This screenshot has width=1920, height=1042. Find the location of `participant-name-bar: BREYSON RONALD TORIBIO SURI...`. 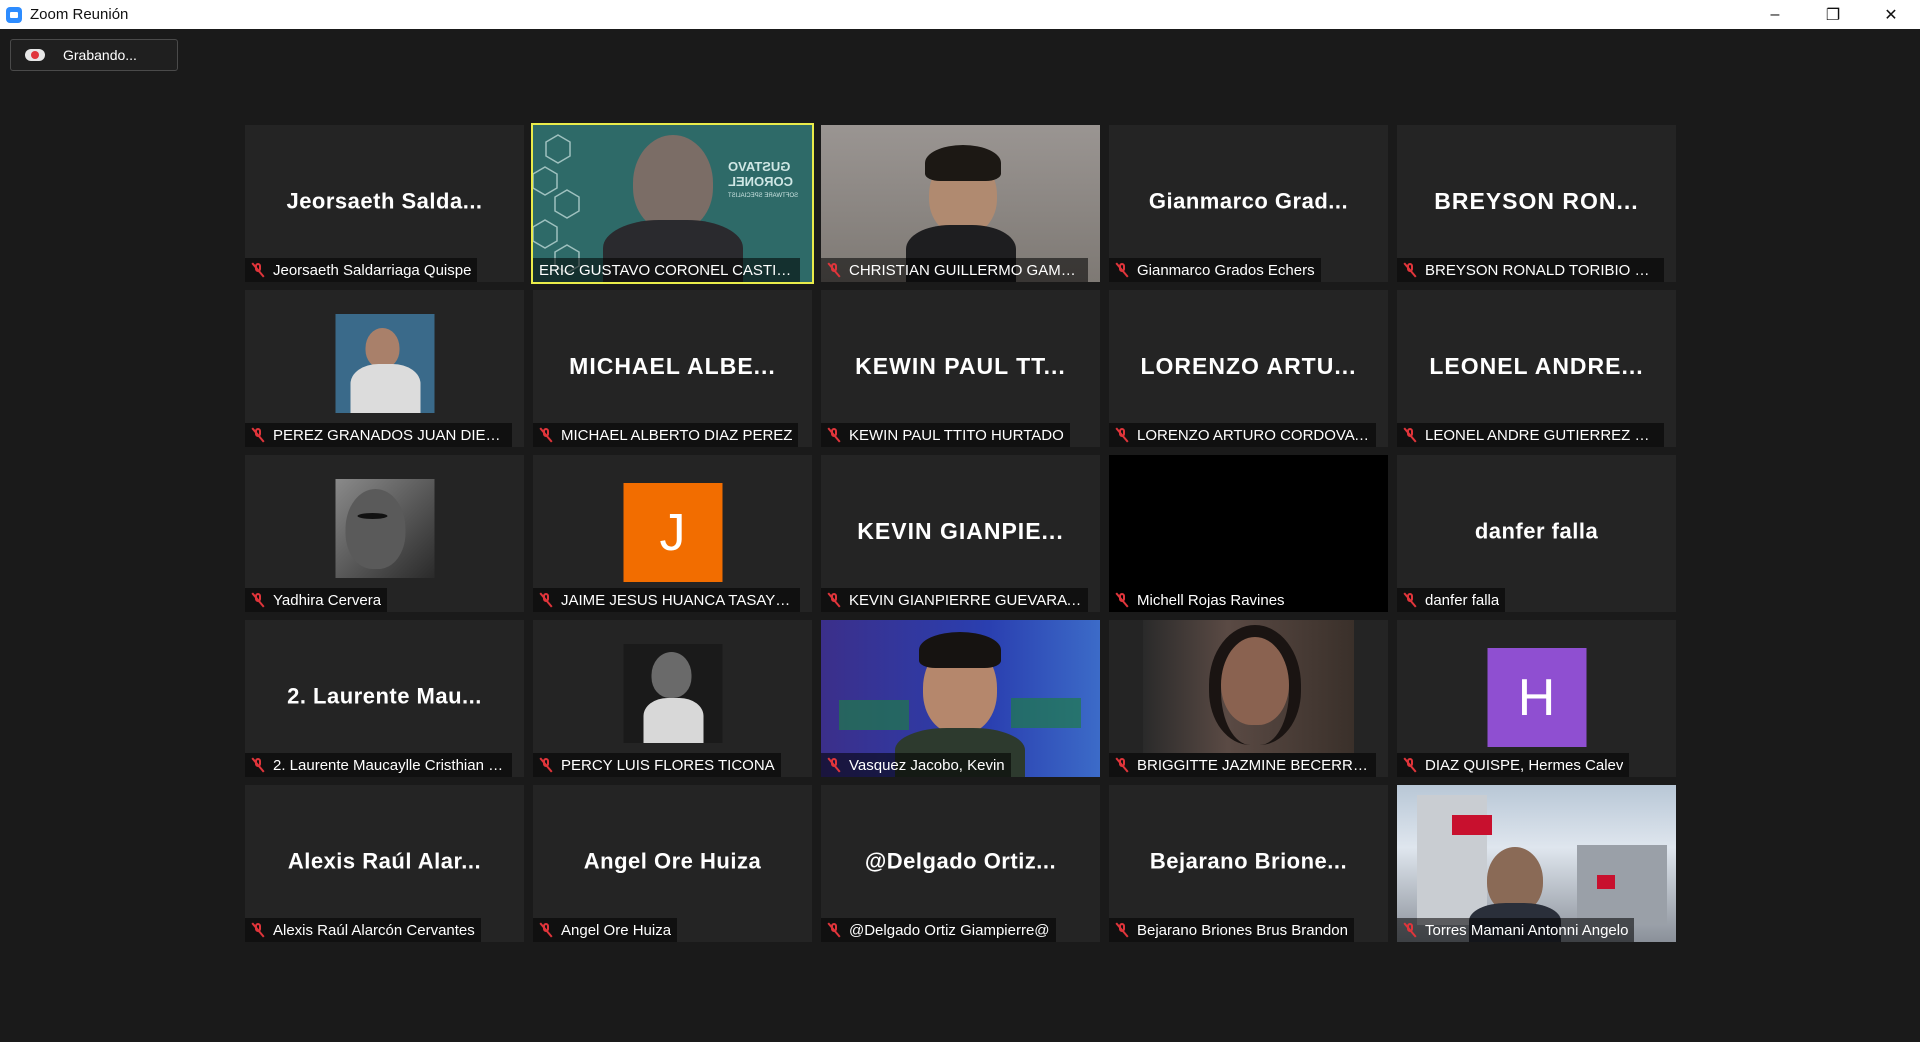

participant-name-bar: BREYSON RONALD TORIBIO SURI... is located at coordinates (1530, 270).